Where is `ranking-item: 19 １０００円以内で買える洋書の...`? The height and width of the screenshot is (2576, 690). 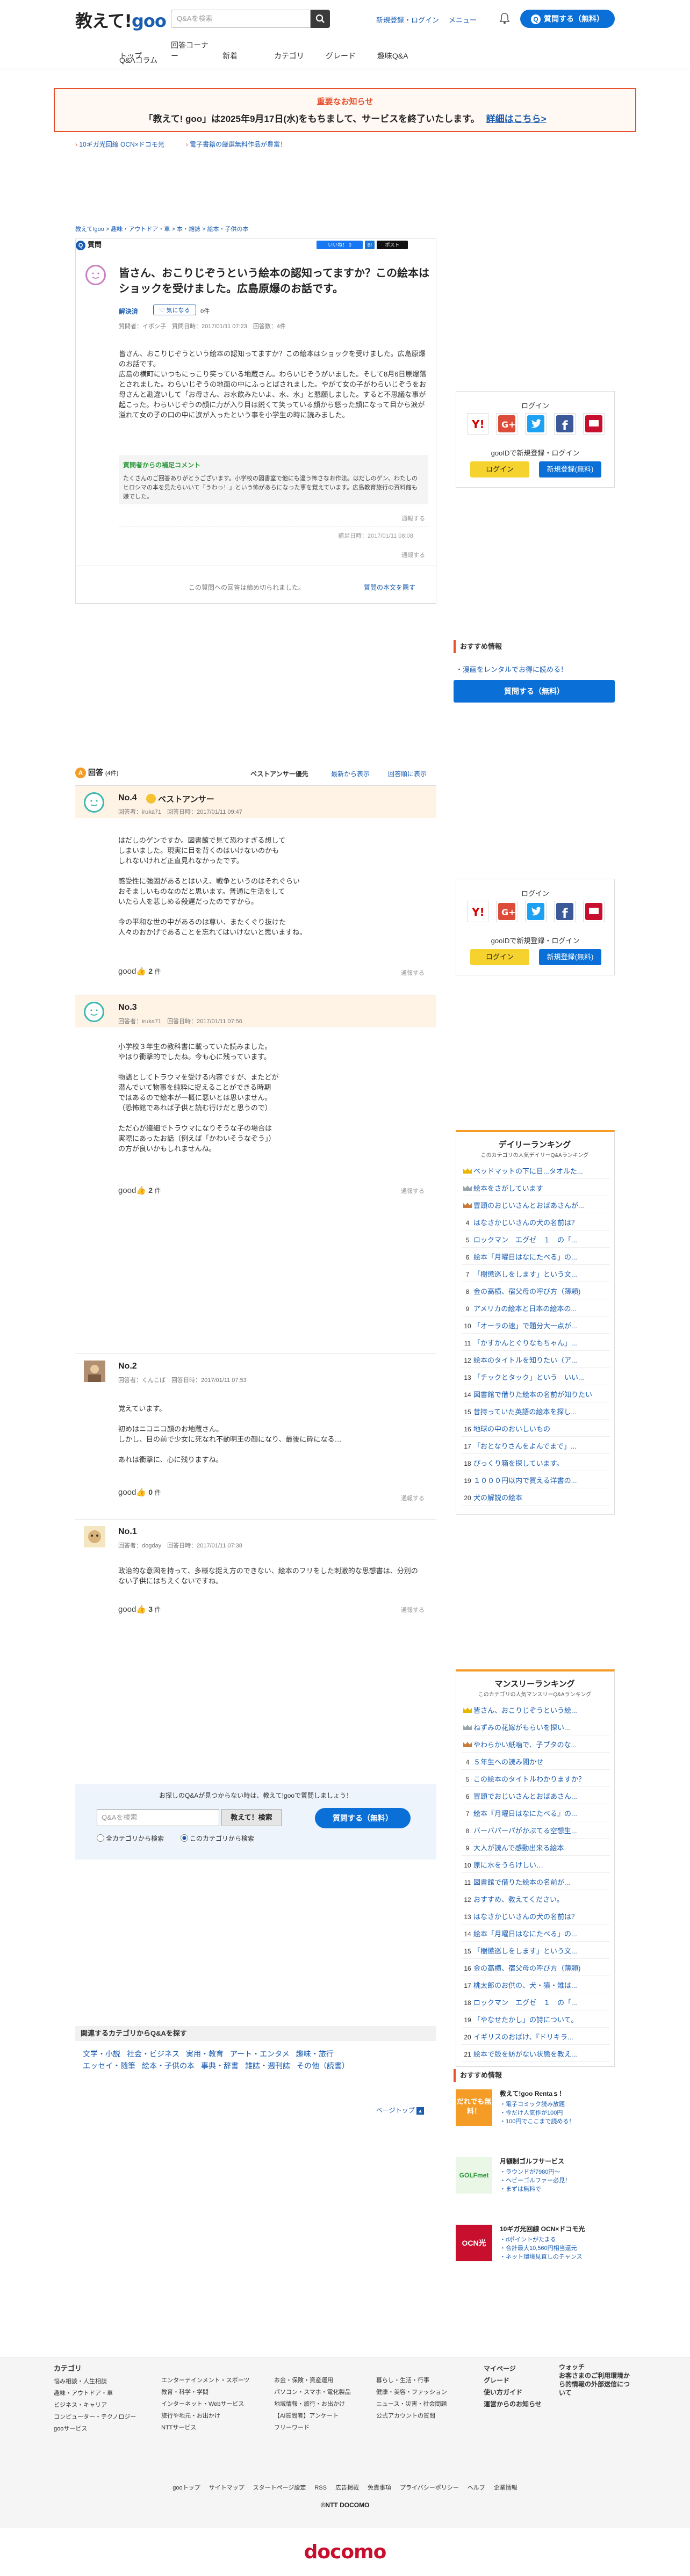
ranking-item: 19 １０００円以内で買える洋書の... is located at coordinates (536, 1481).